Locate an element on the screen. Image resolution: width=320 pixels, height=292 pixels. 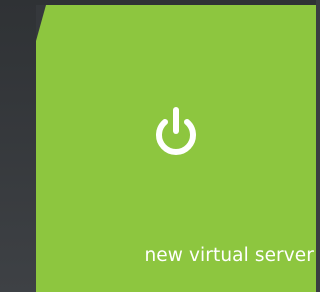
tile-corner-fold is located at coordinates (41, 23).